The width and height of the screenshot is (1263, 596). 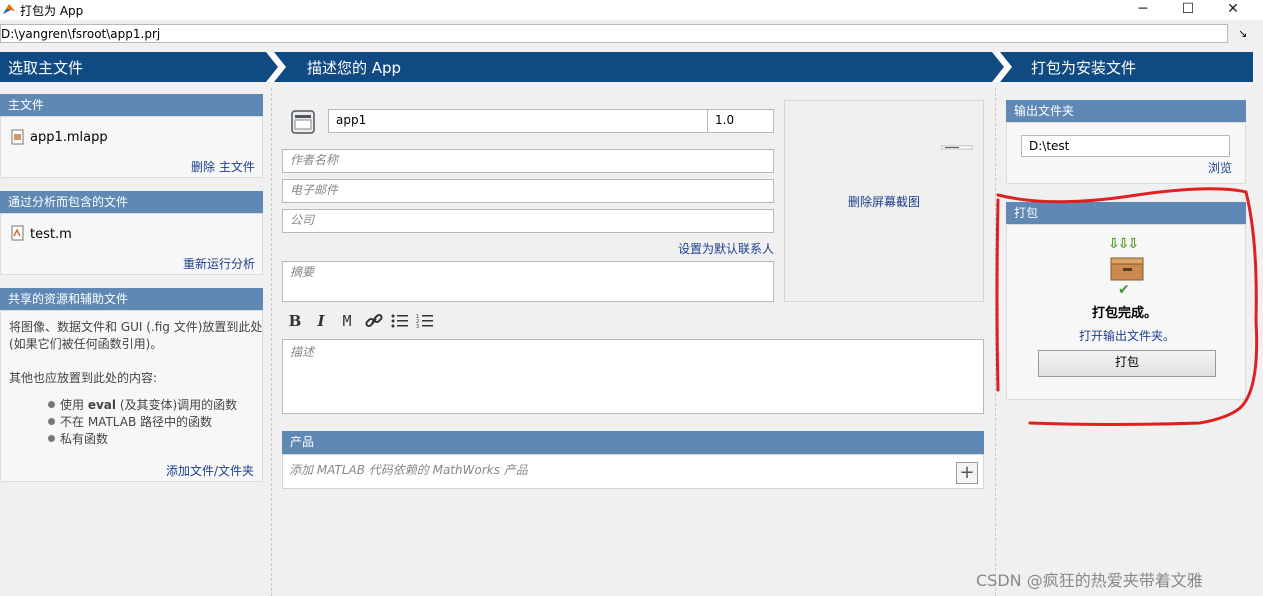 What do you see at coordinates (149, 405) in the screenshot?
I see `shared-item: 使用 eval (及其变体)调用的函数` at bounding box center [149, 405].